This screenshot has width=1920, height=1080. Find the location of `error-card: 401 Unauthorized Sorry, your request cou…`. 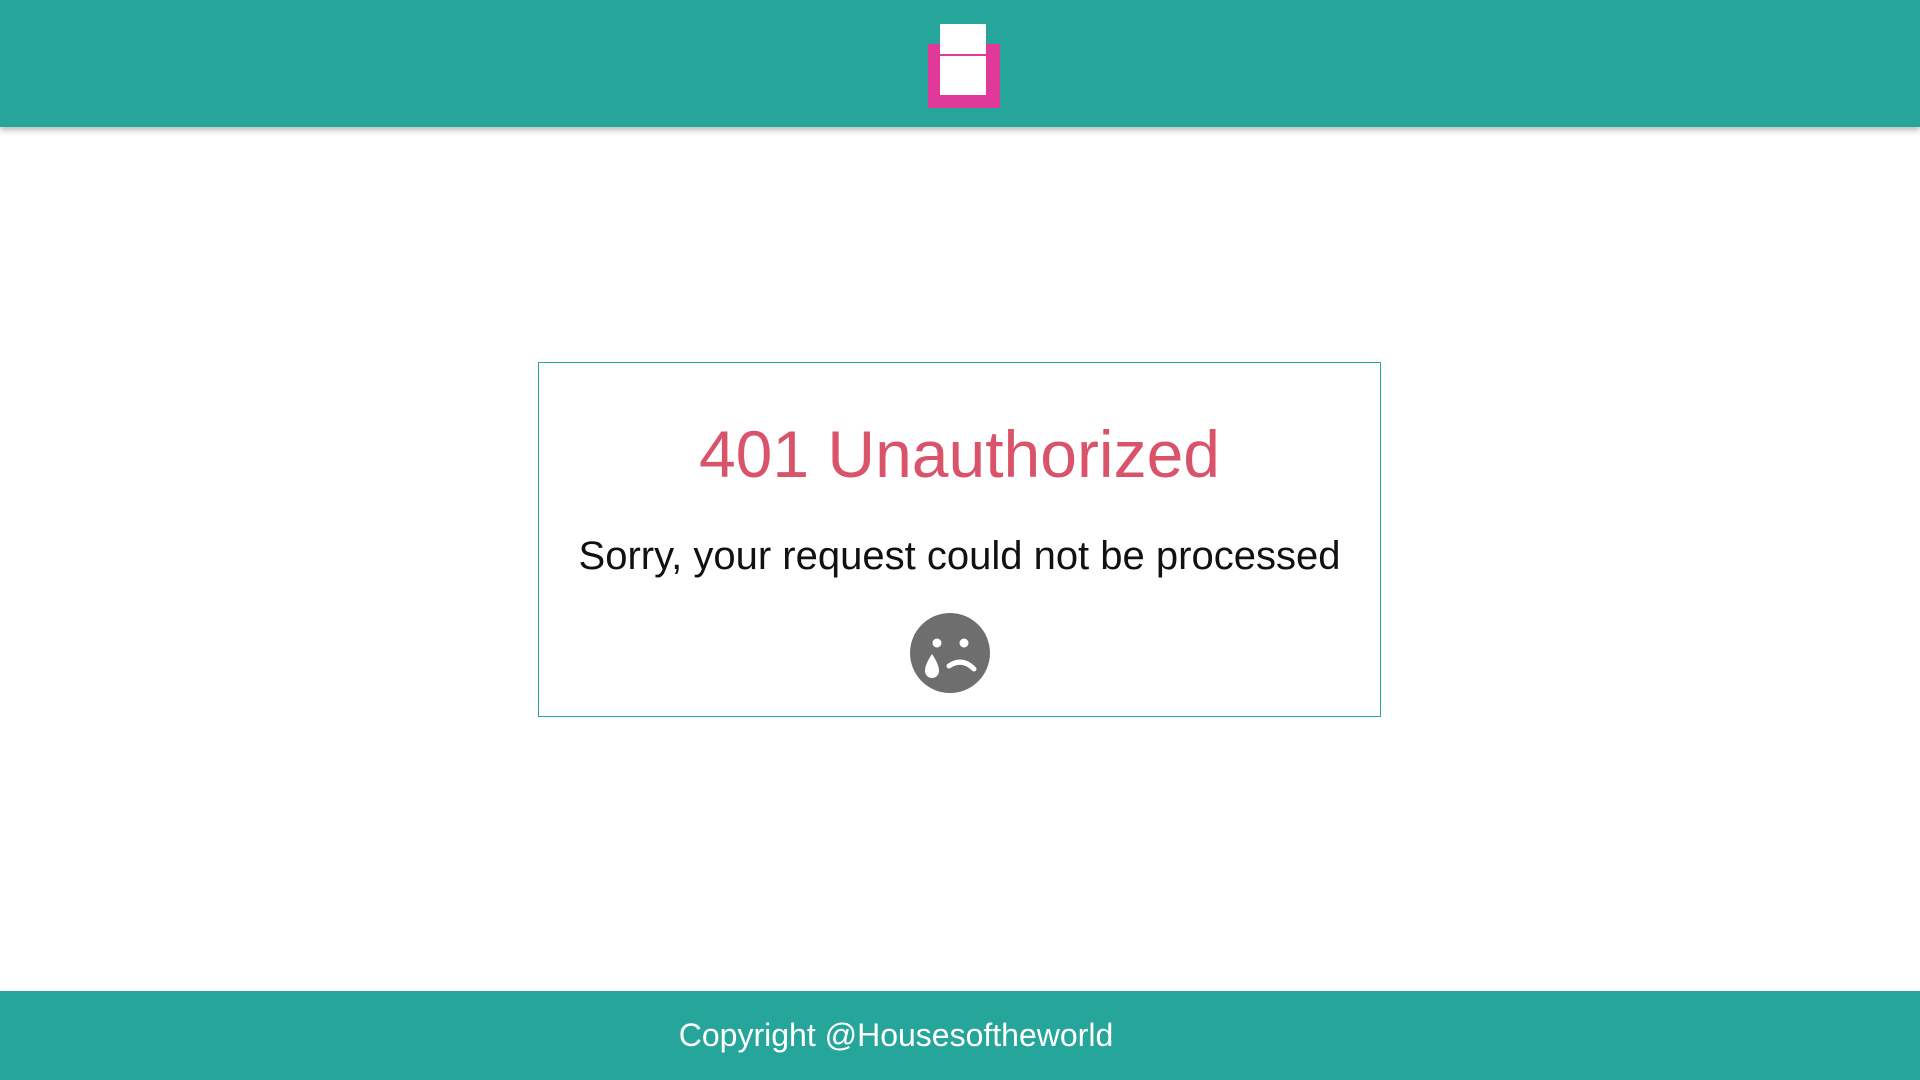

error-card: 401 Unauthorized Sorry, your request cou… is located at coordinates (959, 539).